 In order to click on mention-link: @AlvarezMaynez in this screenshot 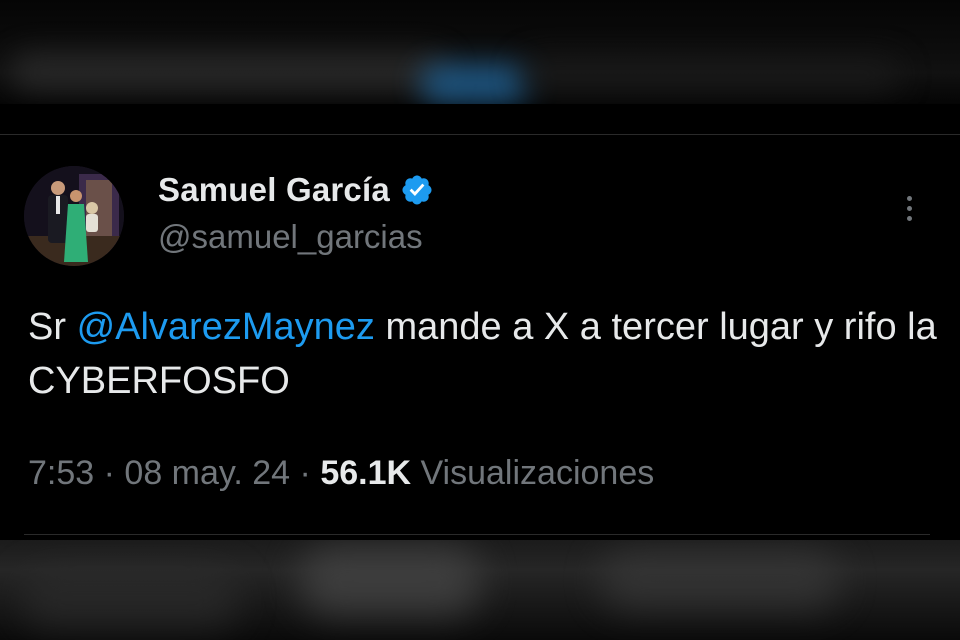, I will do `click(226, 327)`.